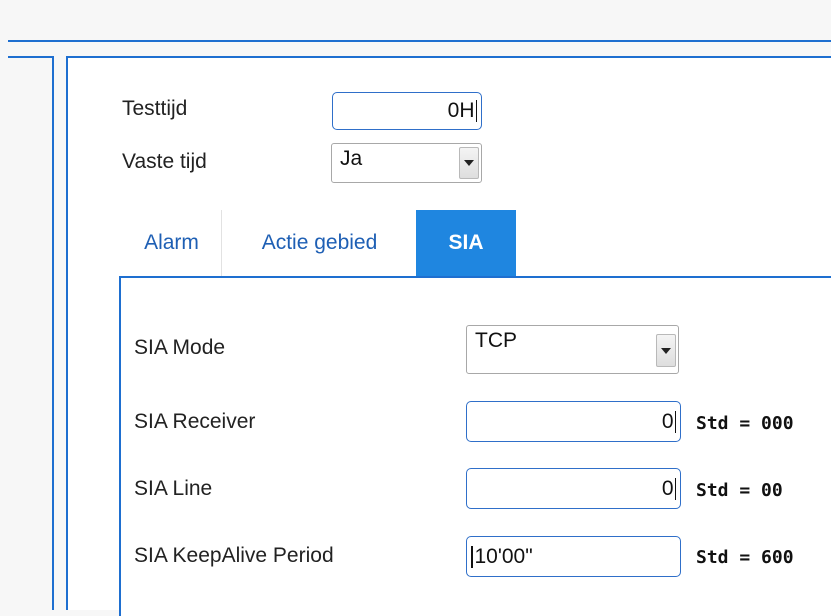  What do you see at coordinates (667, 488) in the screenshot?
I see `sia-line-value: 0` at bounding box center [667, 488].